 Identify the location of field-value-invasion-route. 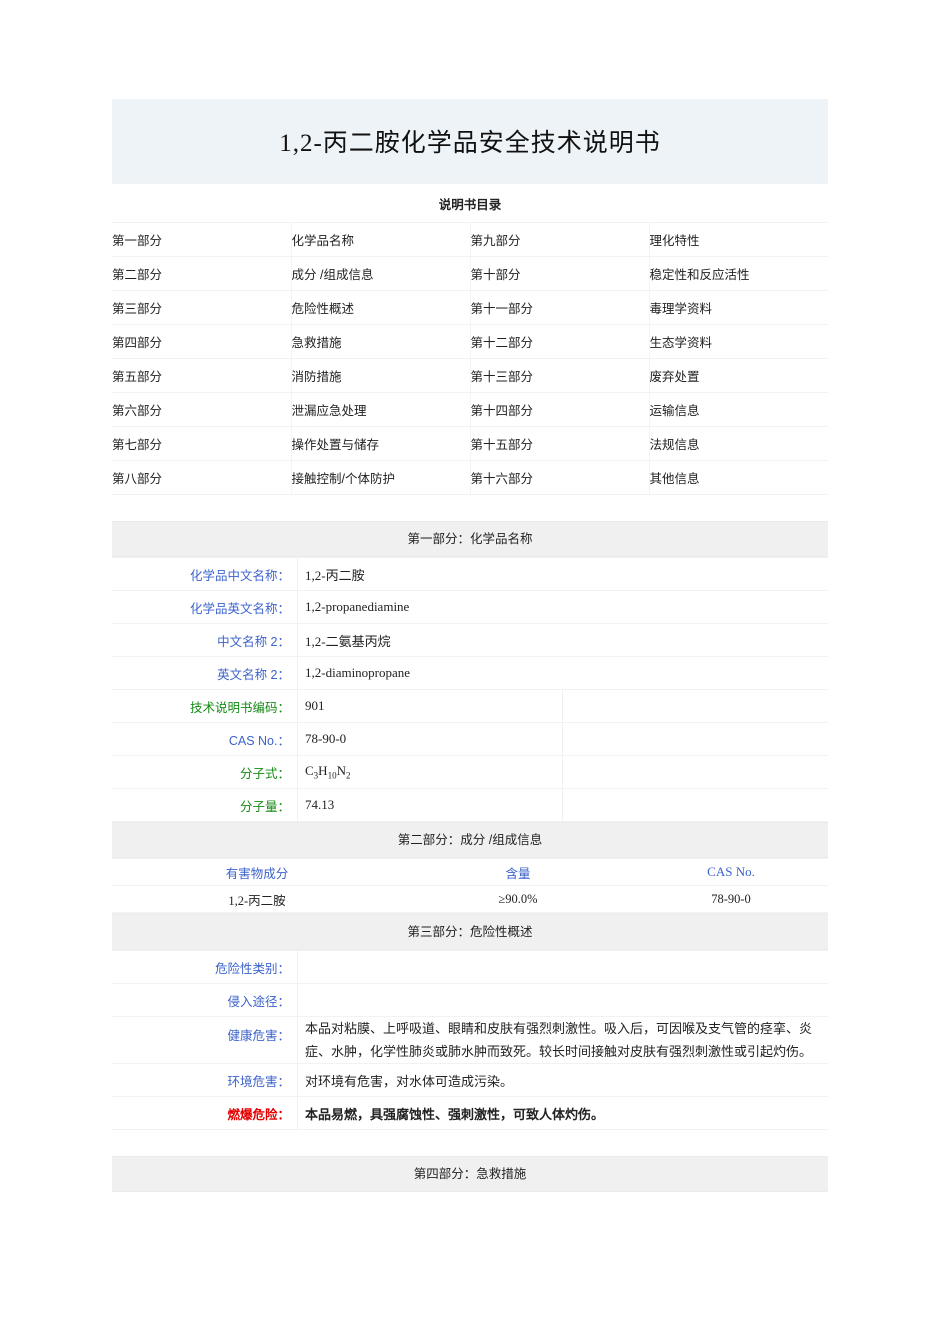
(562, 1000).